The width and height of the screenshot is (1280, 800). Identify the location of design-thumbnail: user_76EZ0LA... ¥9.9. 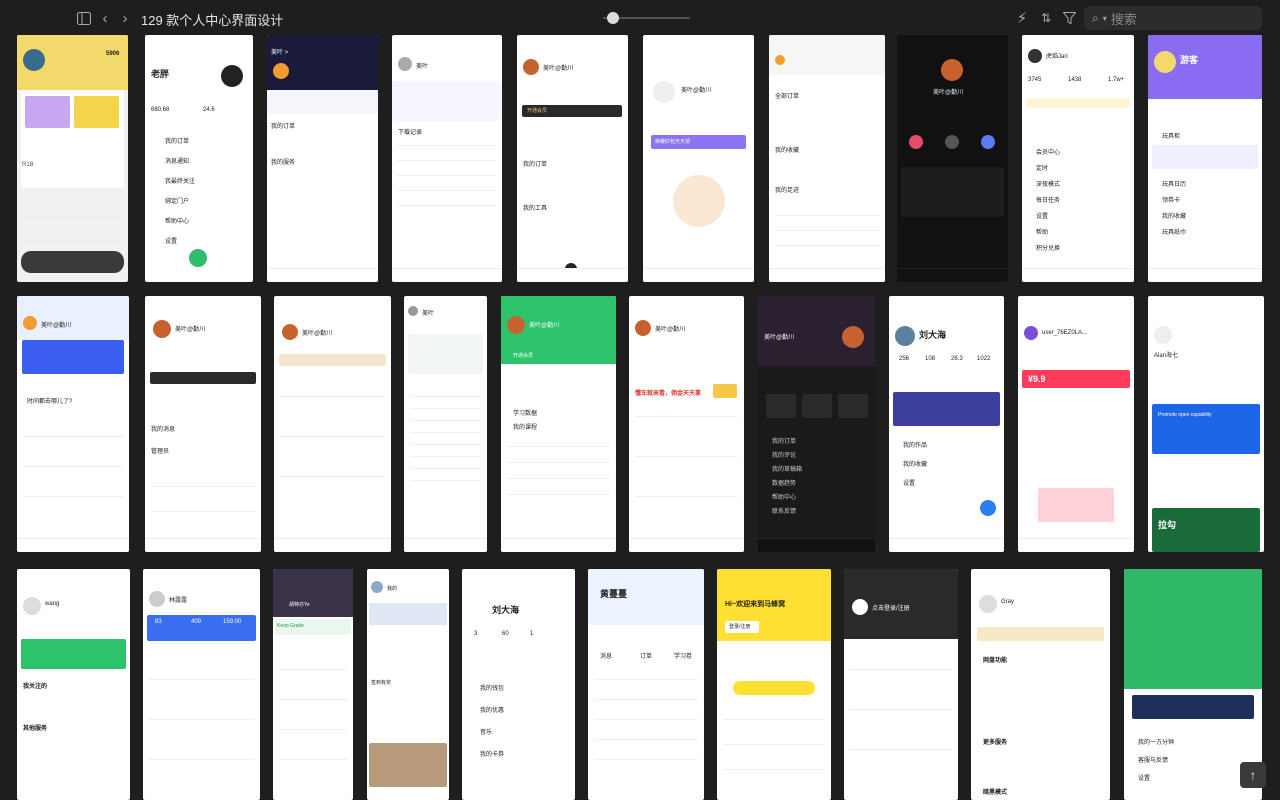
(1076, 424).